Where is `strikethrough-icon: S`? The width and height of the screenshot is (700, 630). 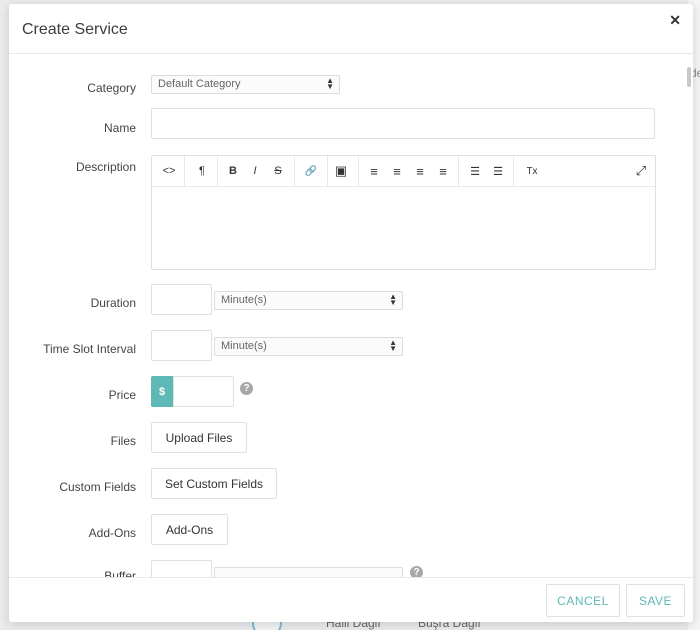
strikethrough-icon: S is located at coordinates (278, 171).